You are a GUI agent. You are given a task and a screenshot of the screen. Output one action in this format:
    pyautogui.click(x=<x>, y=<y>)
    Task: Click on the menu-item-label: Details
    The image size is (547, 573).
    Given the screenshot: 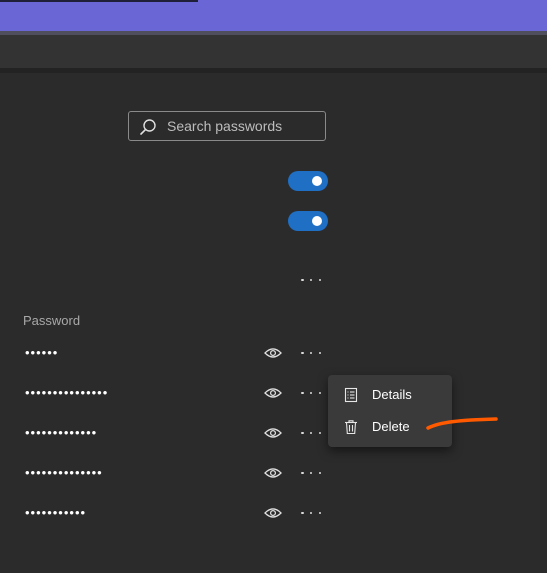 What is the action you would take?
    pyautogui.click(x=392, y=394)
    